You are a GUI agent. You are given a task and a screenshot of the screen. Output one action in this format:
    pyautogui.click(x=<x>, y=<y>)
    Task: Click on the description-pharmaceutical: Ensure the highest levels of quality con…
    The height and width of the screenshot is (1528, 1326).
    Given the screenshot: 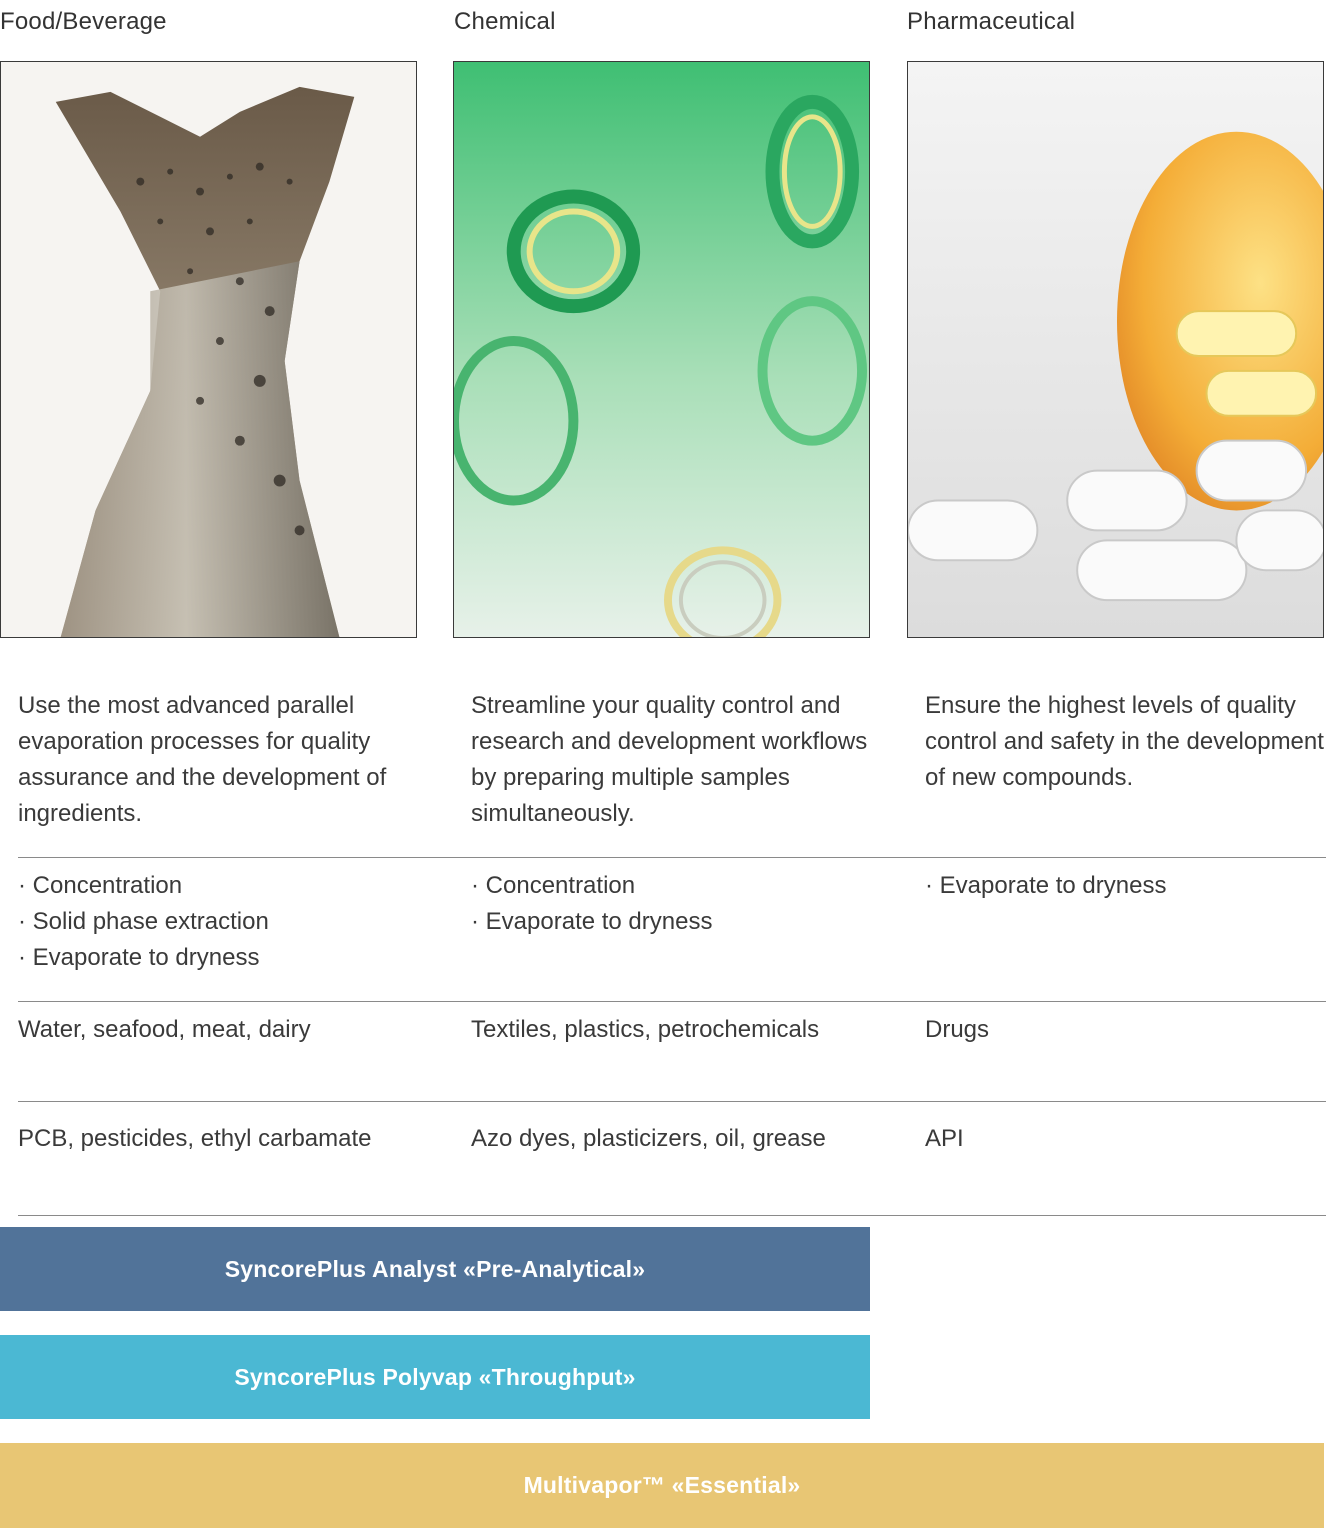 What is the action you would take?
    pyautogui.click(x=1124, y=741)
    